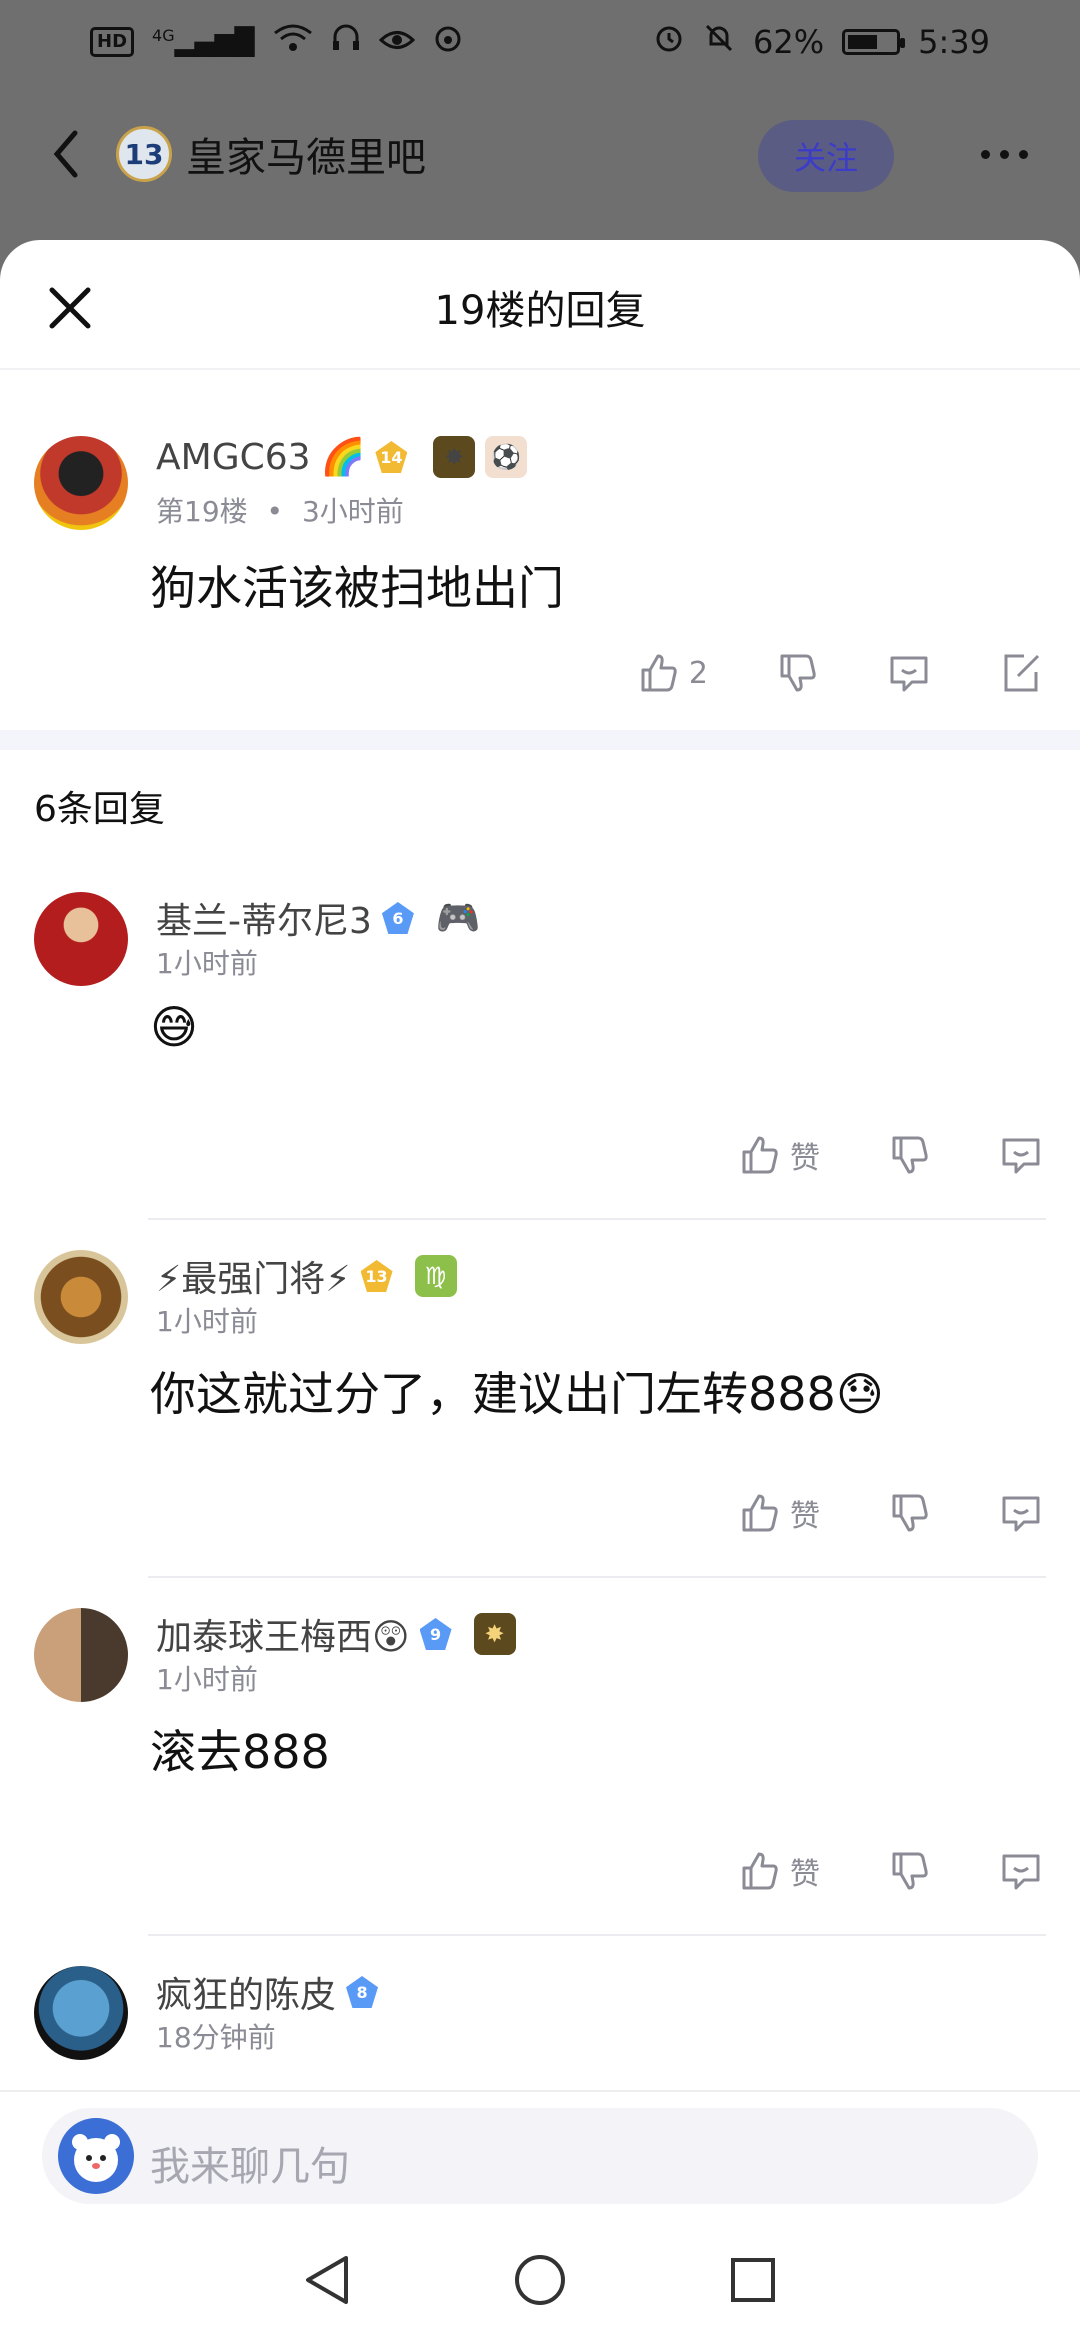 The image size is (1080, 2340). Describe the element at coordinates (540, 154) in the screenshot. I see `forum-header: 13 皇家马德里吧 关注` at that location.